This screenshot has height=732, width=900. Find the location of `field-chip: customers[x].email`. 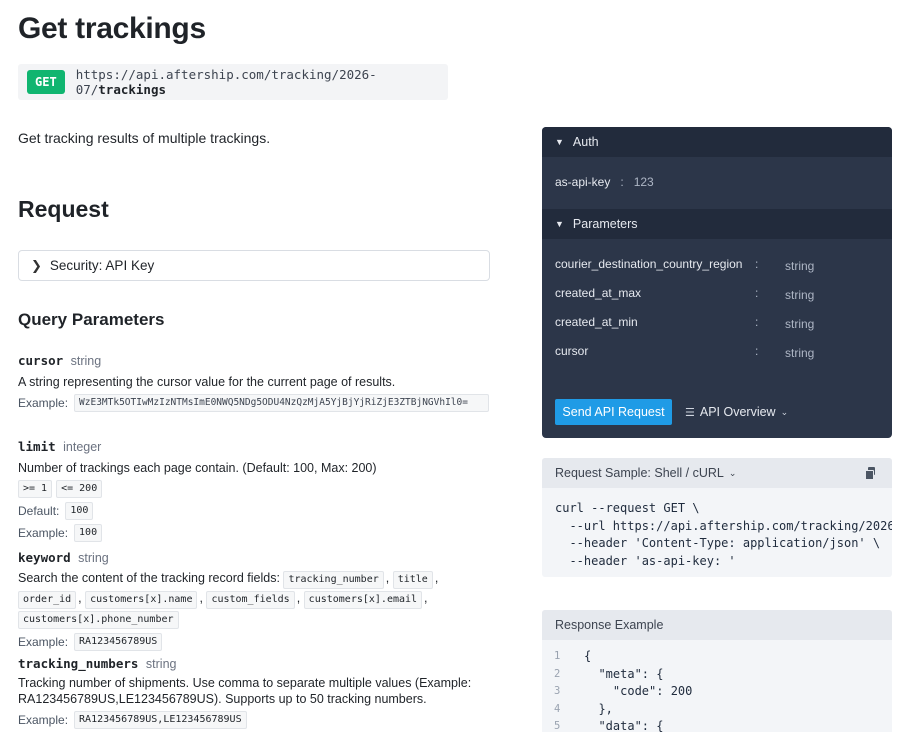

field-chip: customers[x].email is located at coordinates (363, 600).